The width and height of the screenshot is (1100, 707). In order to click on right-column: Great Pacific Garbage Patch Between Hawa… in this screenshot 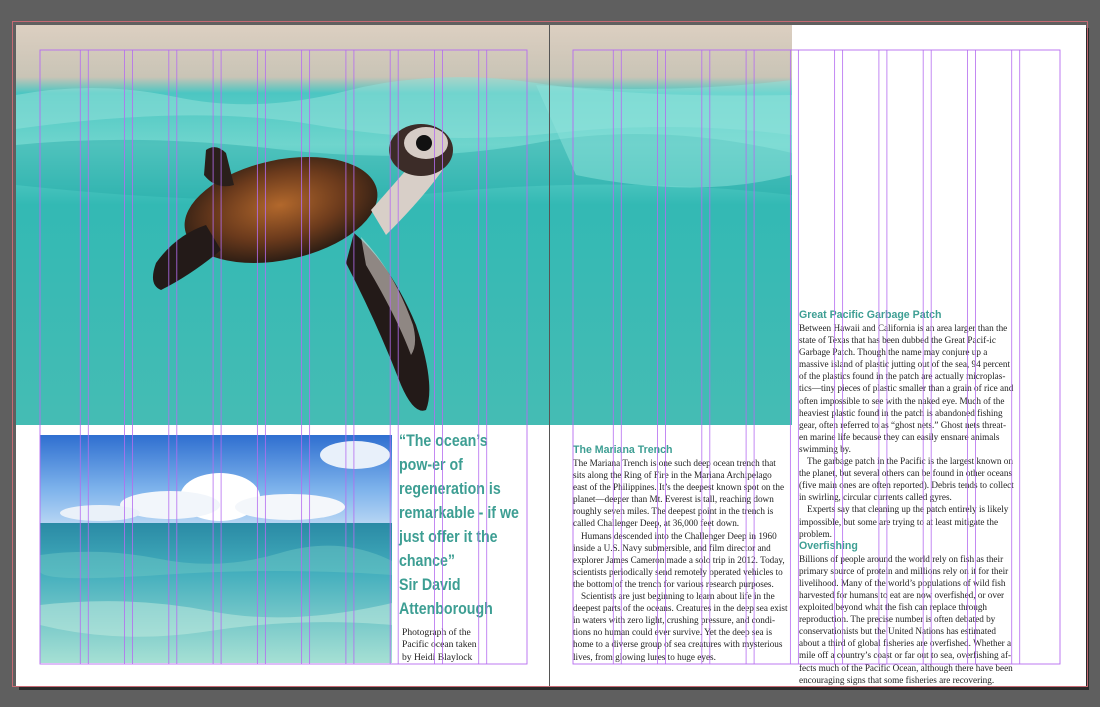, I will do `click(906, 497)`.